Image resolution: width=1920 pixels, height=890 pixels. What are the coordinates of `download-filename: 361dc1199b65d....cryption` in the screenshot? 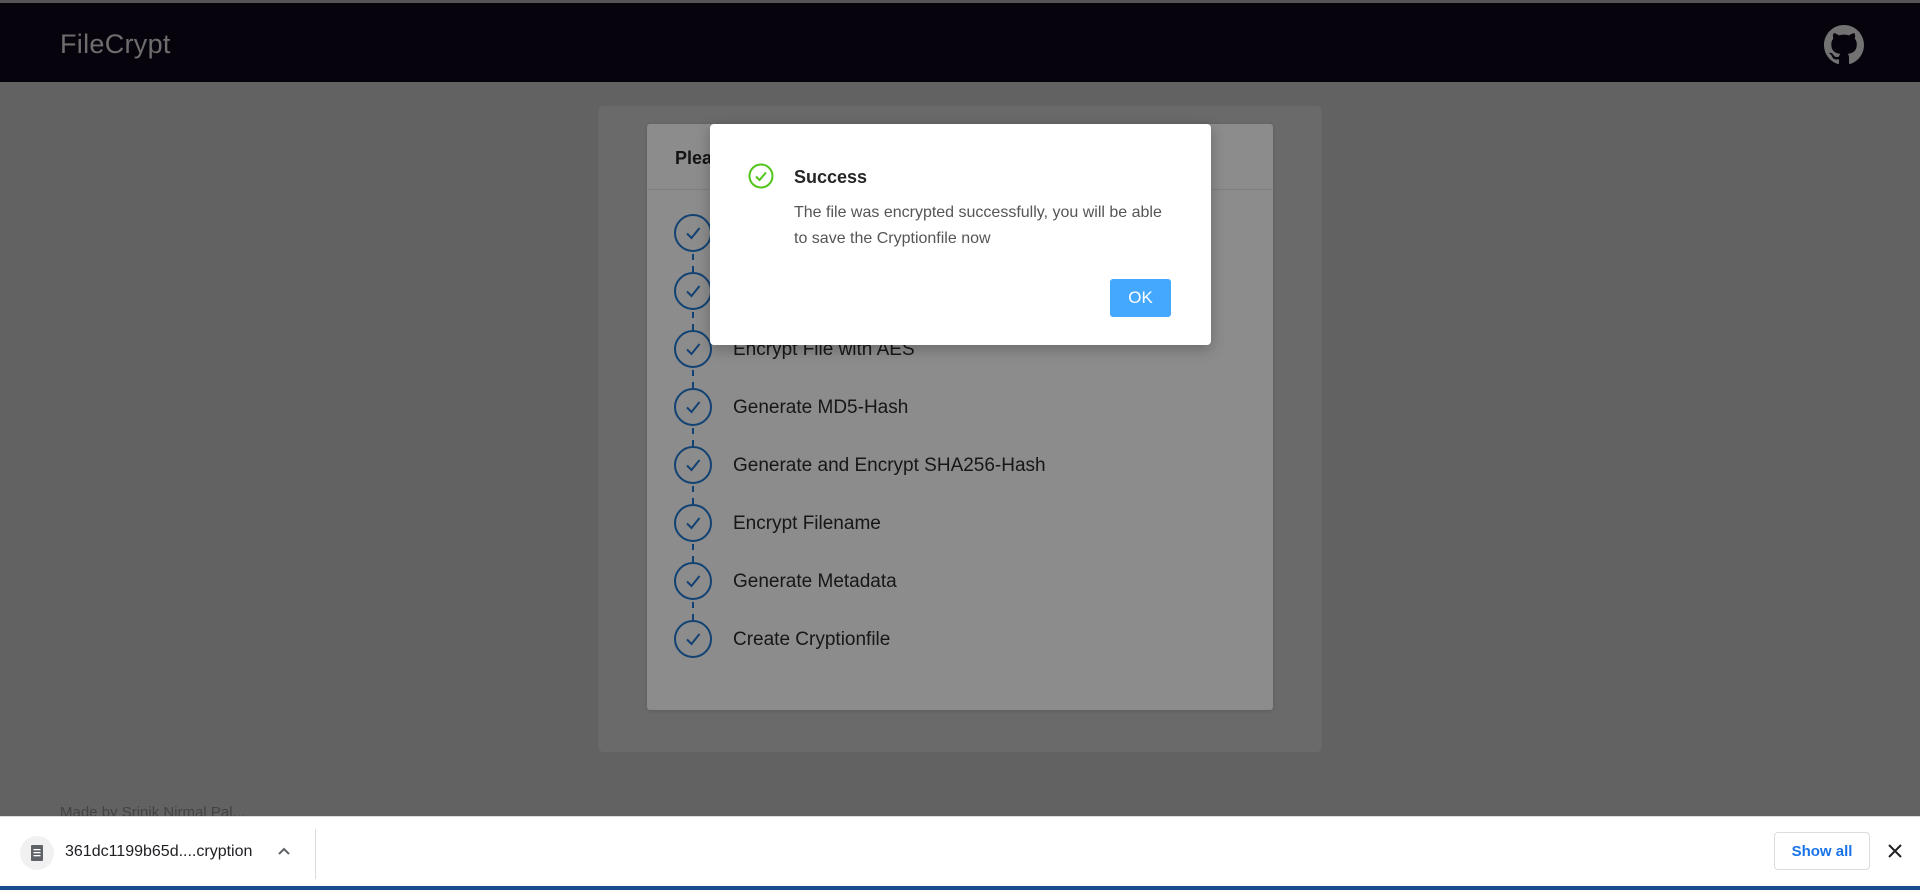 It's located at (158, 852).